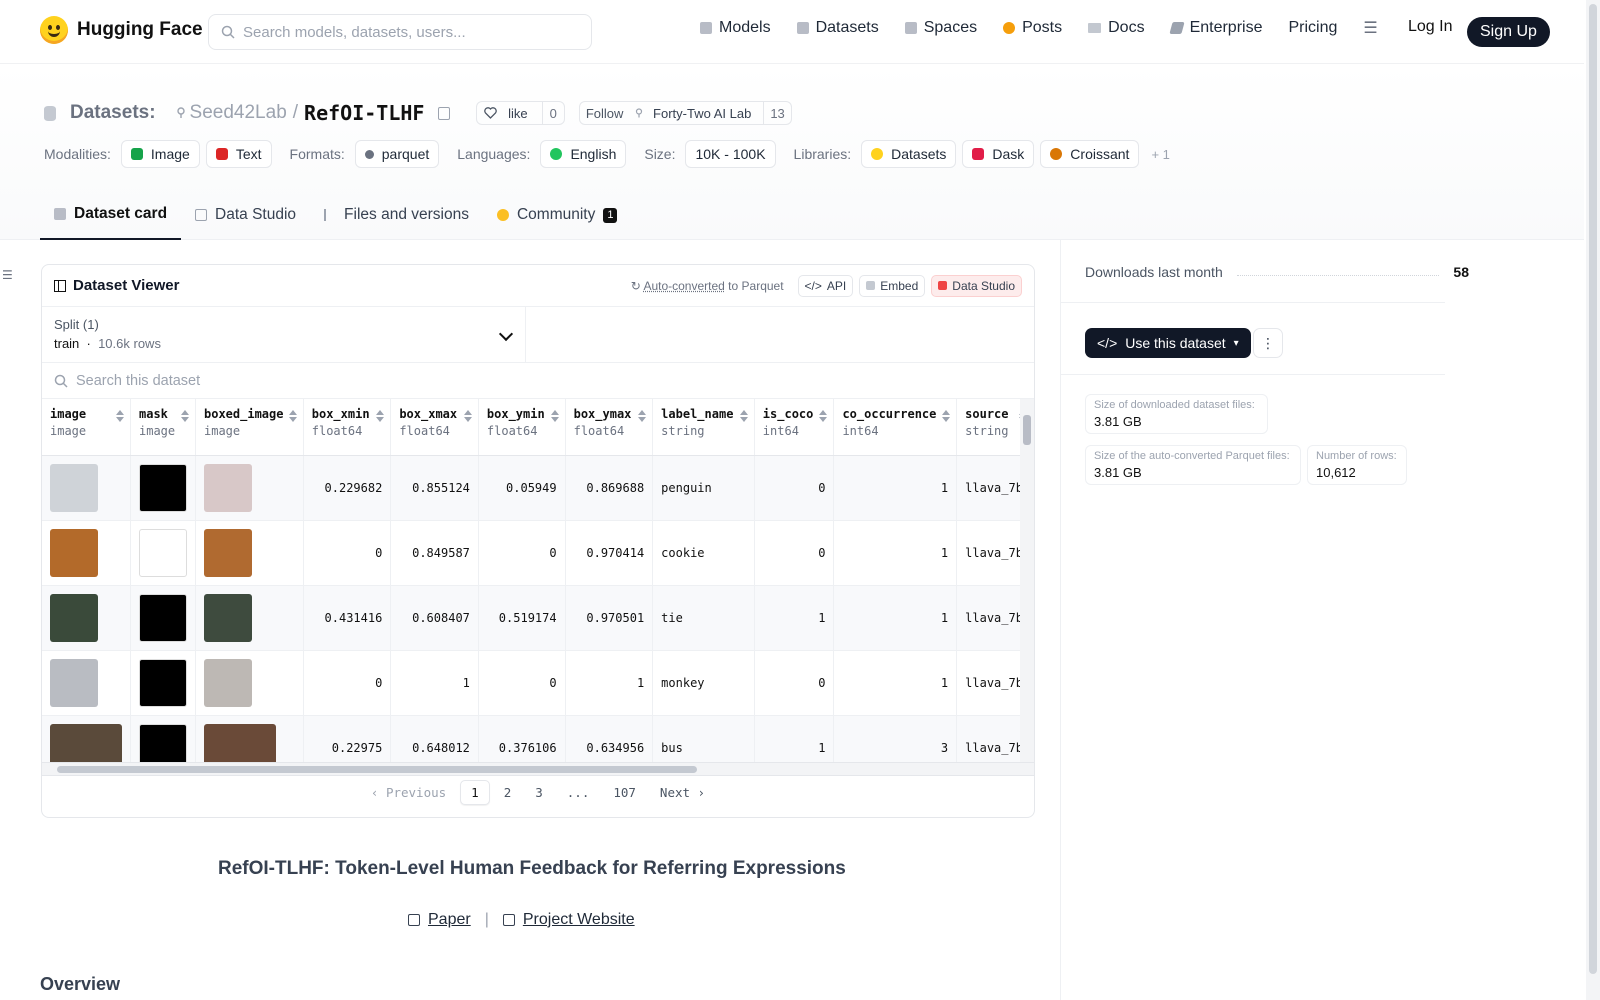 This screenshot has height=1000, width=1600. I want to click on project-website-link: Project Website, so click(579, 920).